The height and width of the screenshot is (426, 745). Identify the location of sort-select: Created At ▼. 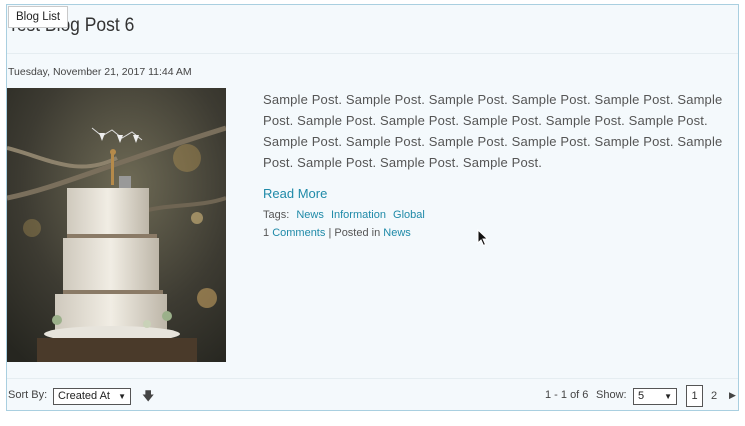
(92, 396).